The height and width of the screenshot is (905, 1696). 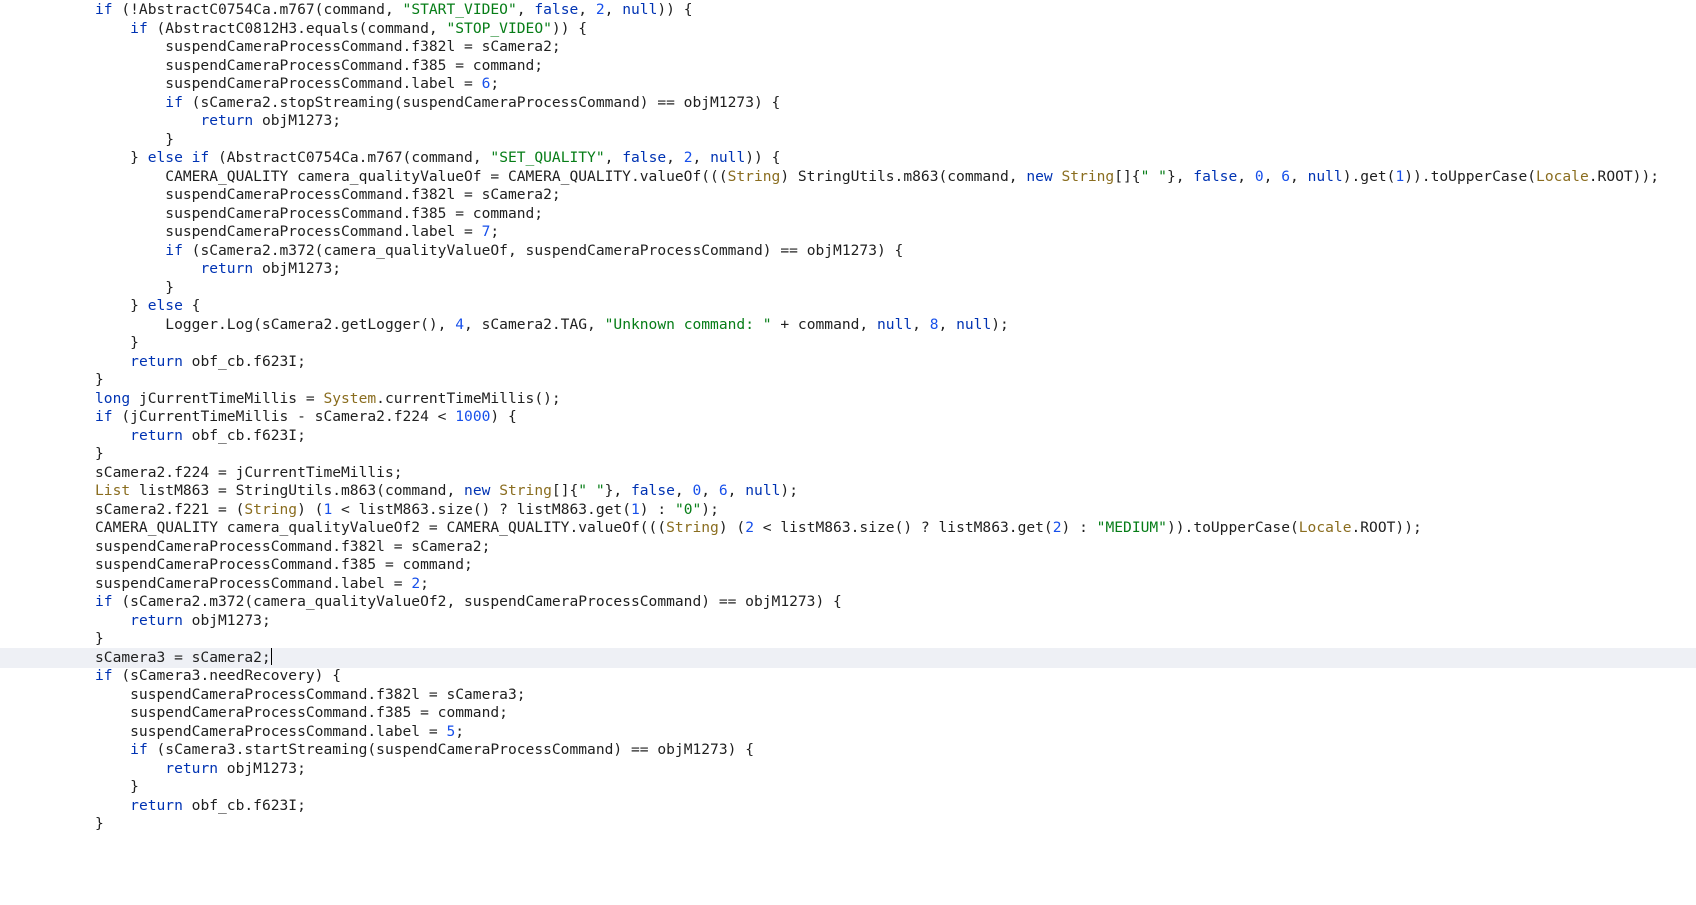 I want to click on code-text: obf_cb.f623I;, so click(x=244, y=361).